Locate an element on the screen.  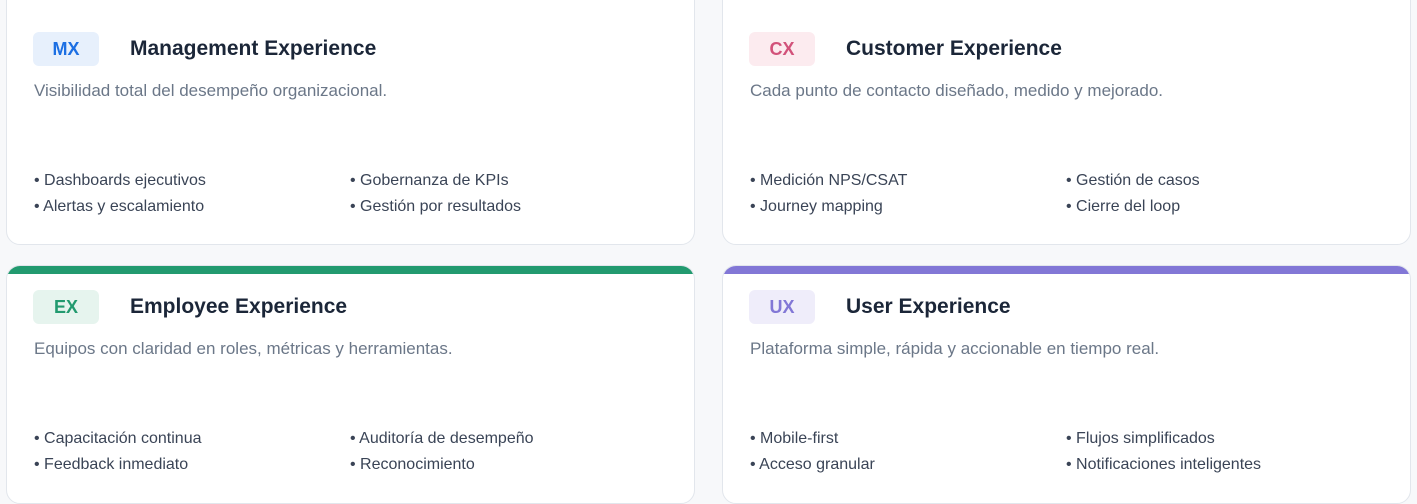
feature-item: Reconocimiento is located at coordinates (510, 465).